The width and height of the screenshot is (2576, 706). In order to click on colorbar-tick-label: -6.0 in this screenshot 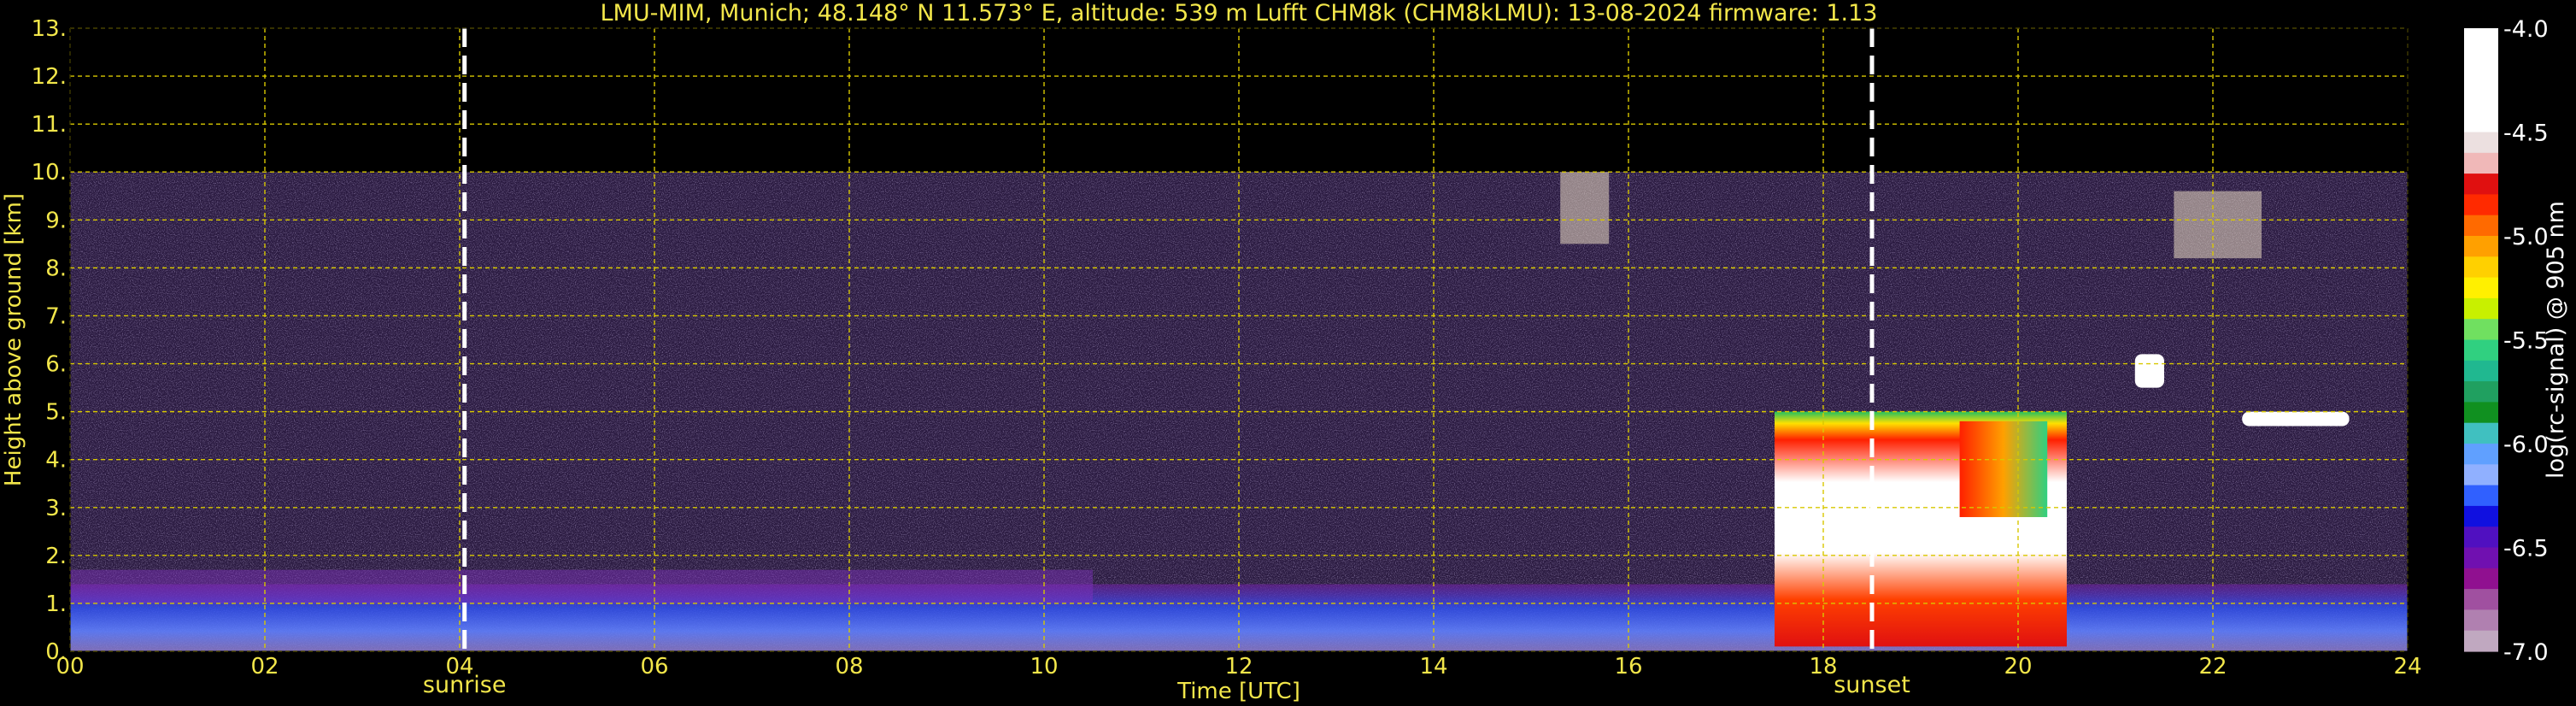, I will do `click(2526, 445)`.